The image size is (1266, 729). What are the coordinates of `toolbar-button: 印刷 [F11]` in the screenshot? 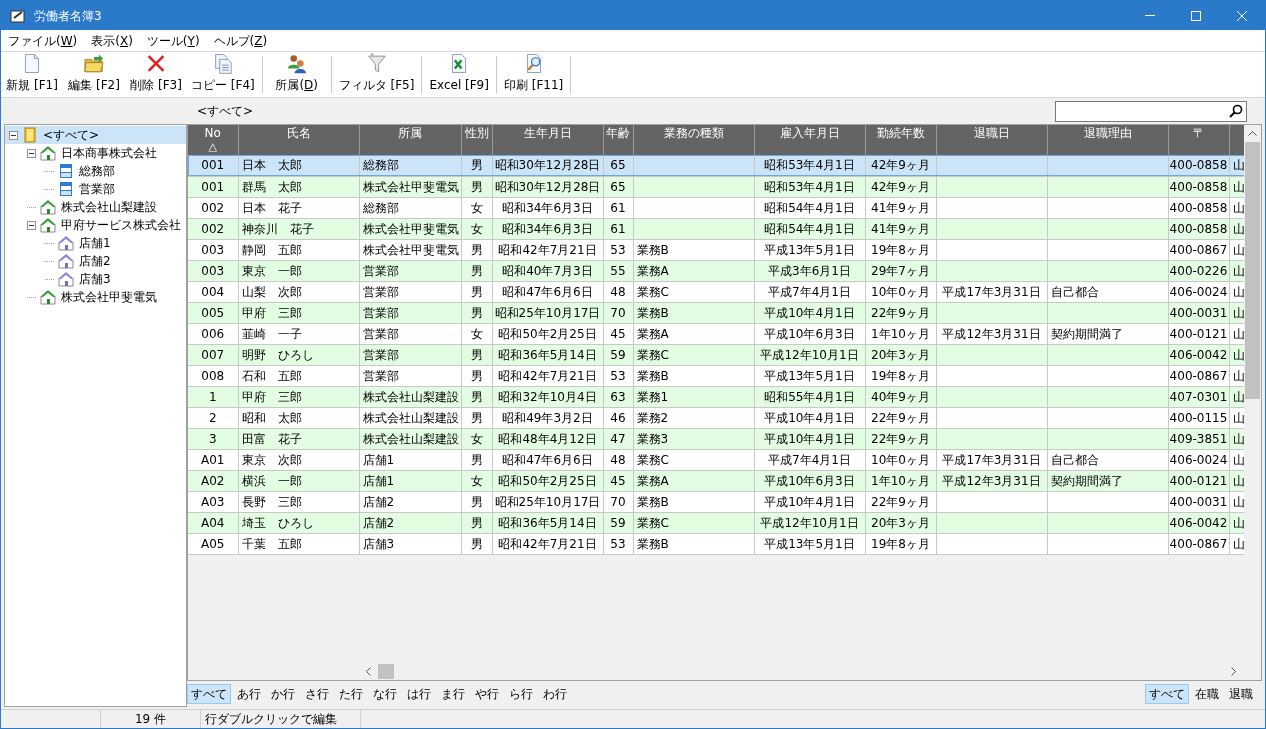 It's located at (533, 74).